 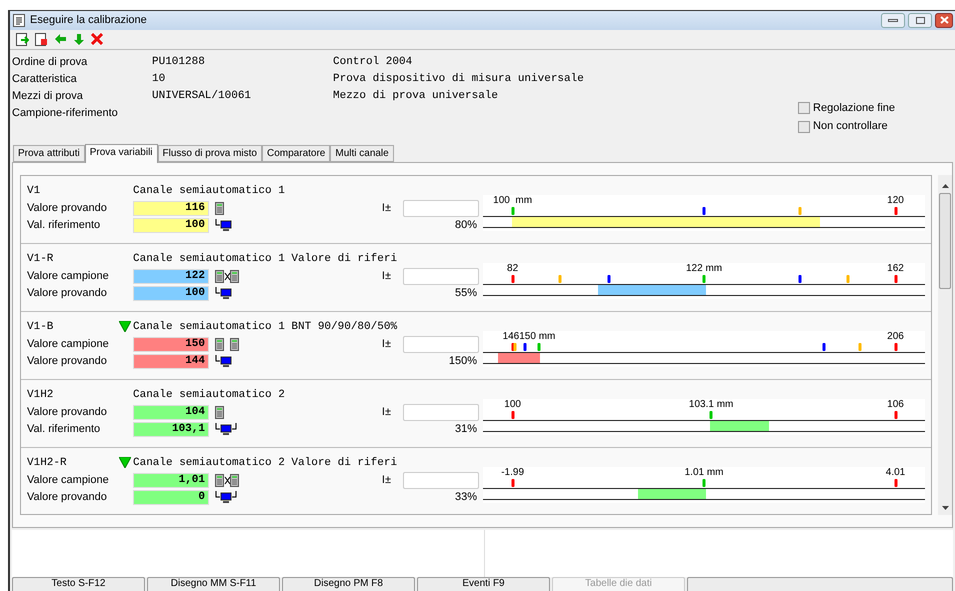 I want to click on tab-button: Testo S-F12, so click(x=78, y=584).